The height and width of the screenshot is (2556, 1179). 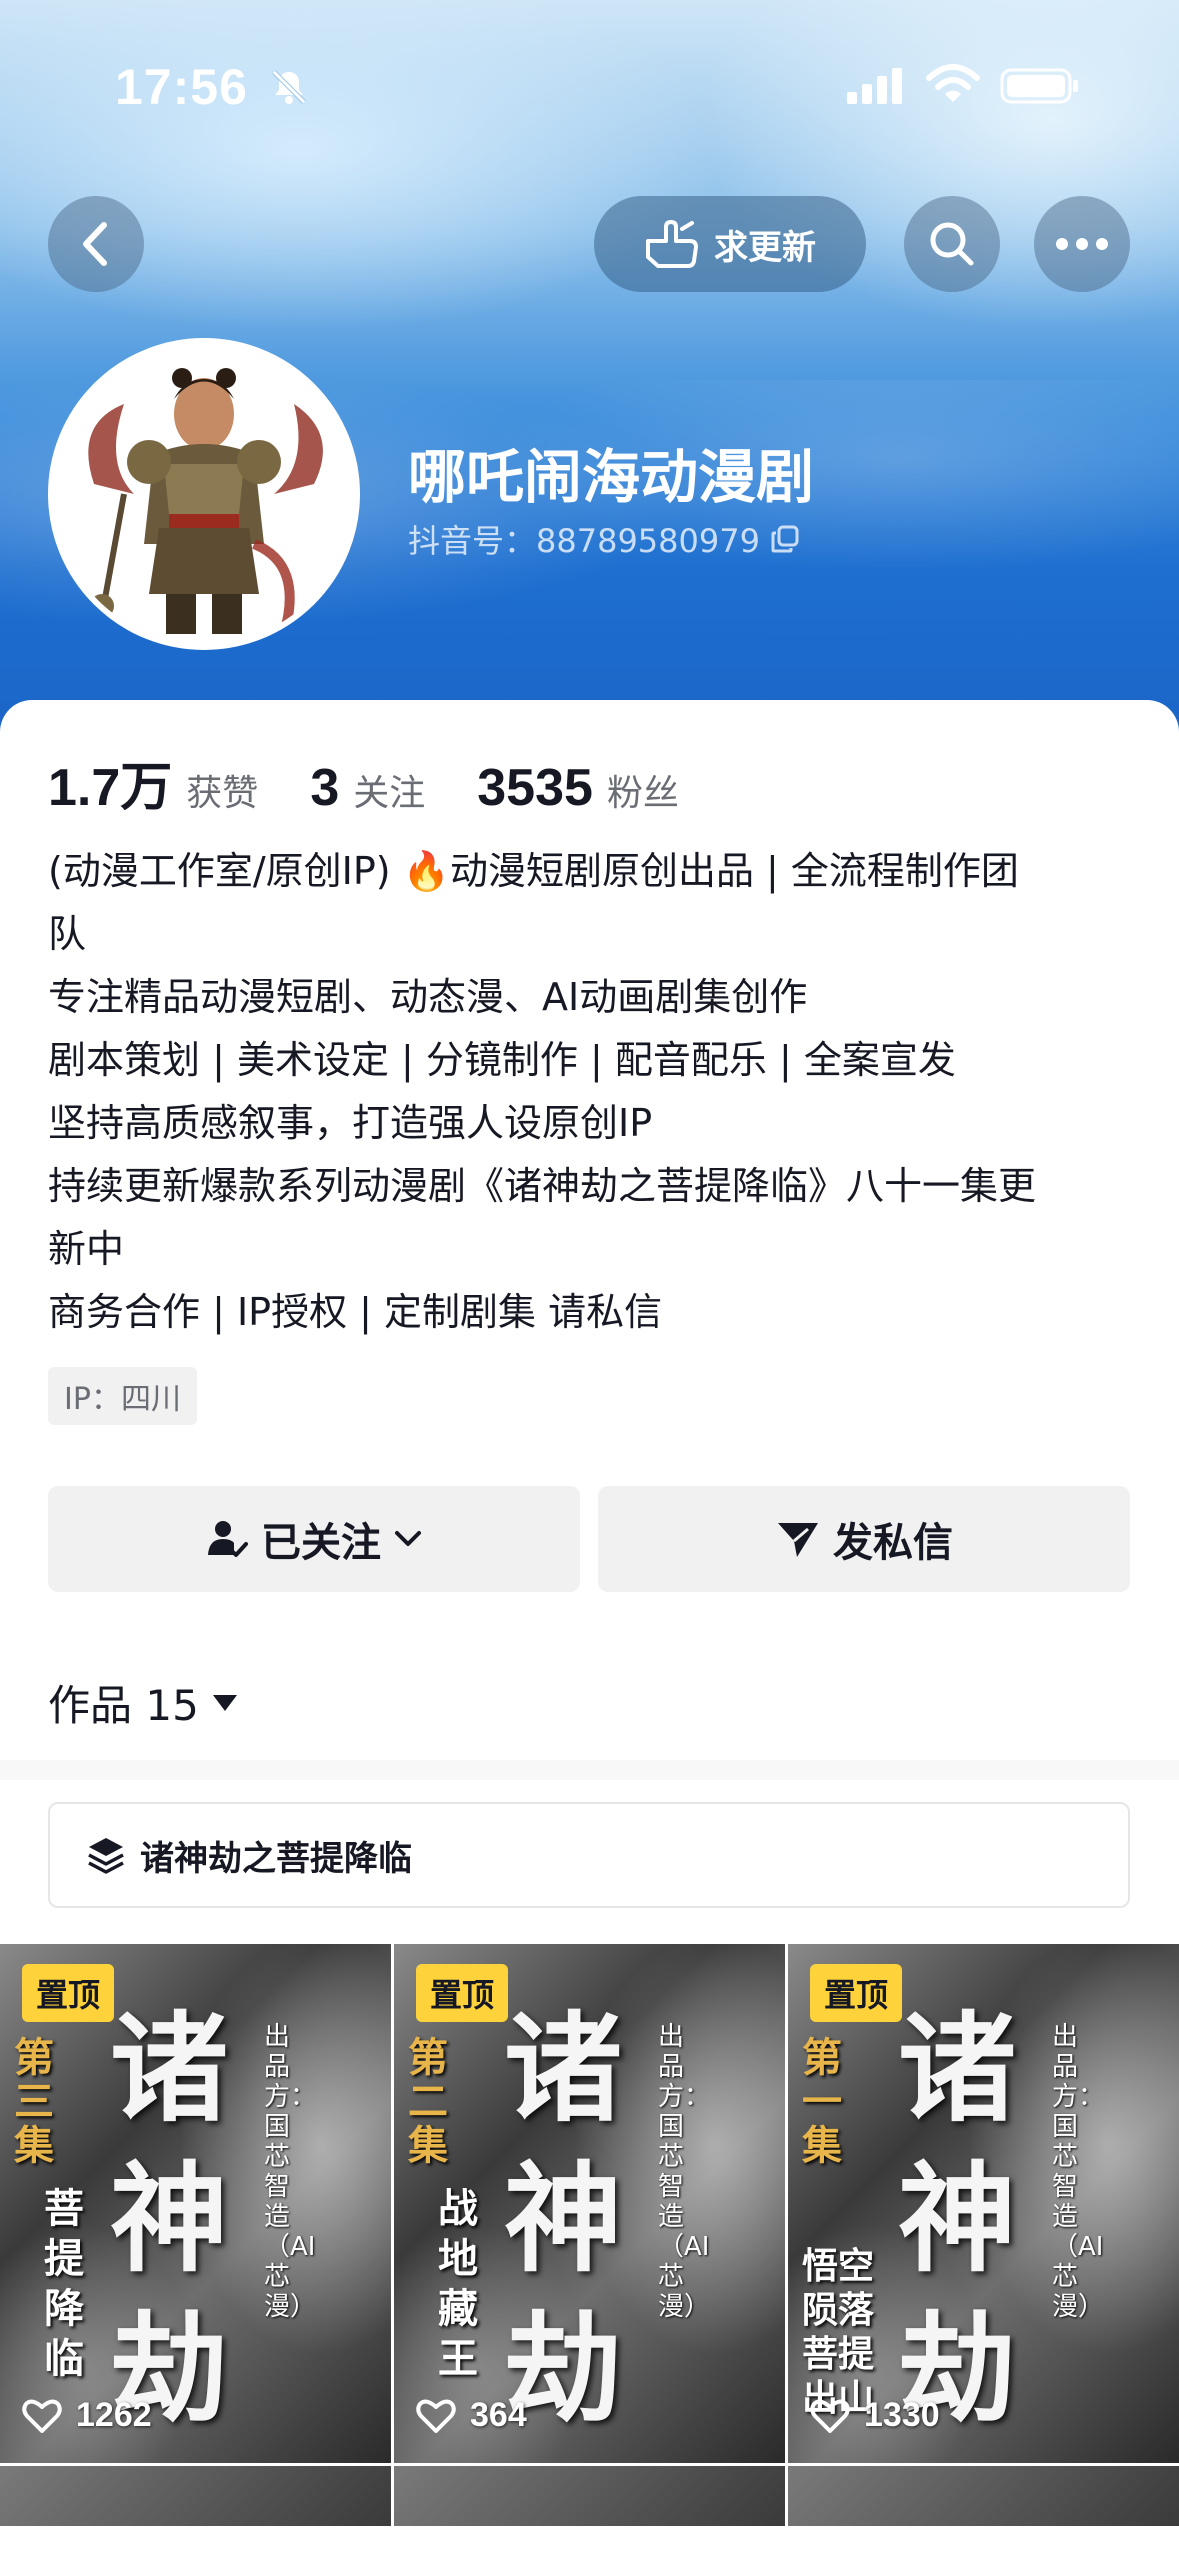 I want to click on section-divider, so click(x=589, y=1770).